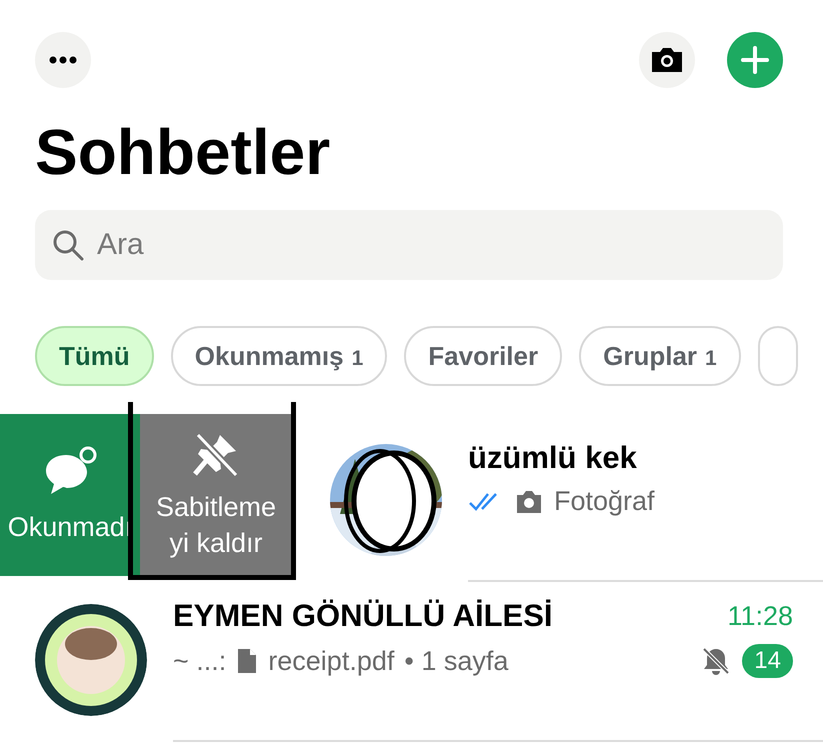 This screenshot has height=749, width=823. I want to click on unread-count-badge: 14, so click(767, 661).